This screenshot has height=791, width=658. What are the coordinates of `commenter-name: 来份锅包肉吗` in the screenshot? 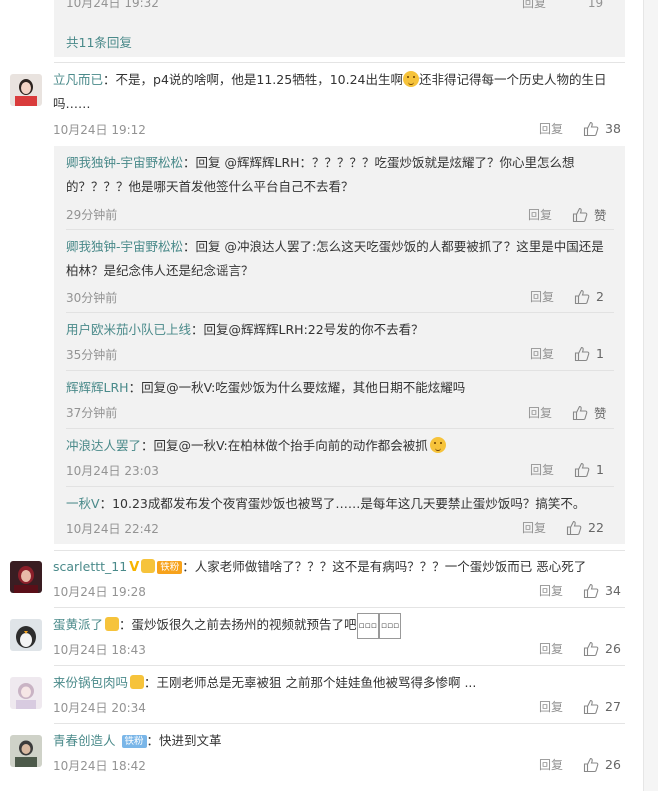 It's located at (90, 682).